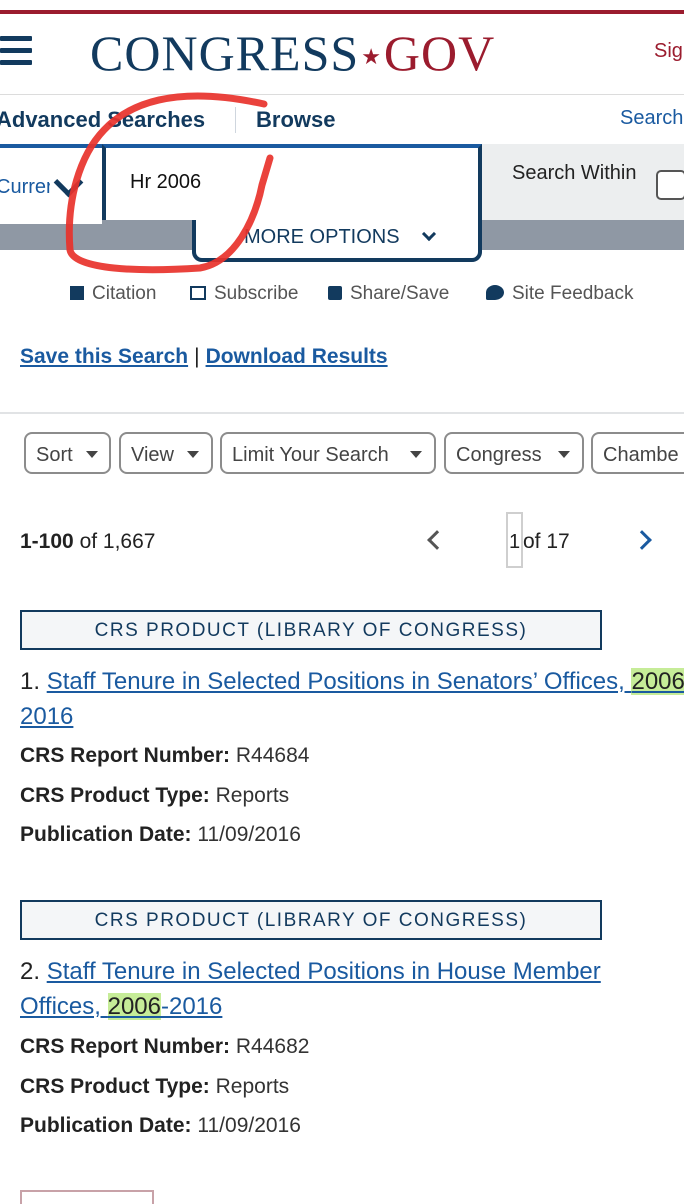 This screenshot has height=1204, width=684. What do you see at coordinates (335, 293) in the screenshot?
I see `share-icon` at bounding box center [335, 293].